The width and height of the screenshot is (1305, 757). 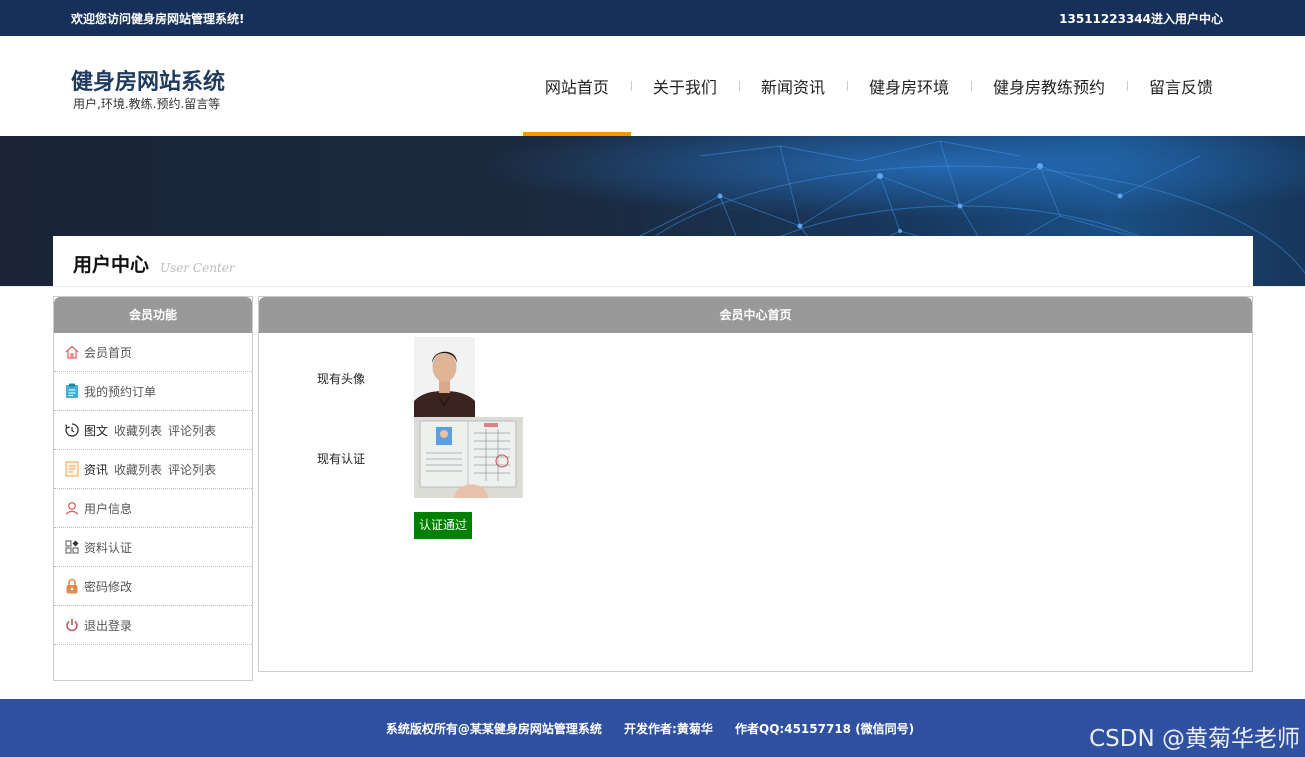 I want to click on sidebar-item-label: 密码修改, so click(x=108, y=586).